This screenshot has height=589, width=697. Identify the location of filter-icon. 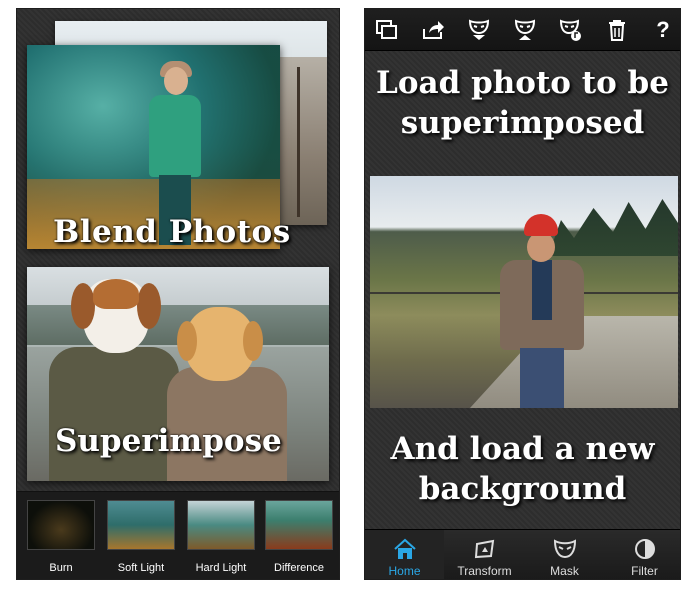
(644, 549).